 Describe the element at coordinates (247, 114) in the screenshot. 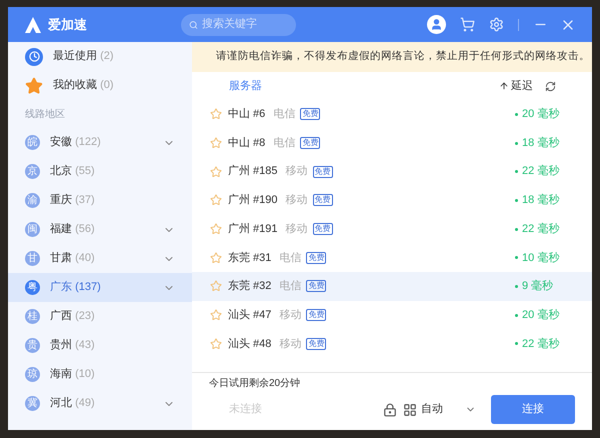

I see `server-name: 中山 #6` at that location.